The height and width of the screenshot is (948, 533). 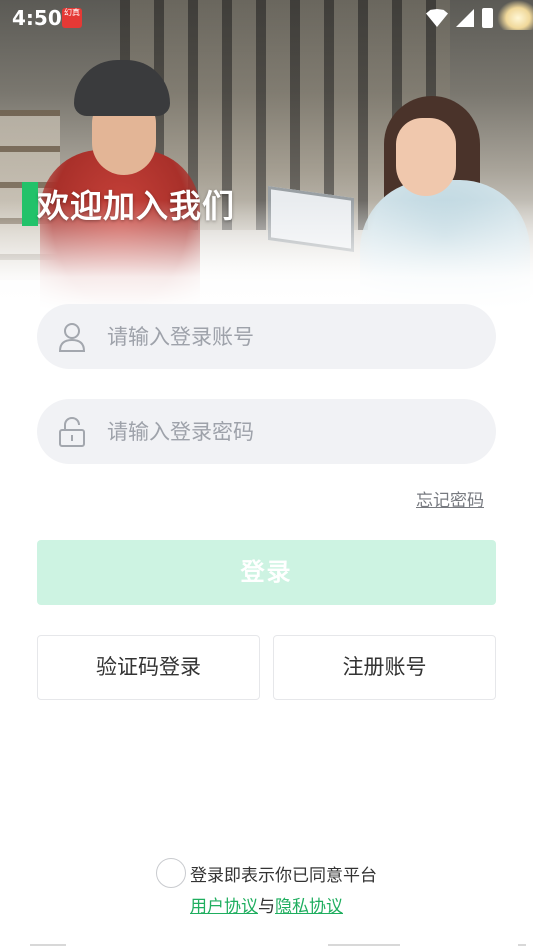 I want to click on password-input, so click(x=287, y=431).